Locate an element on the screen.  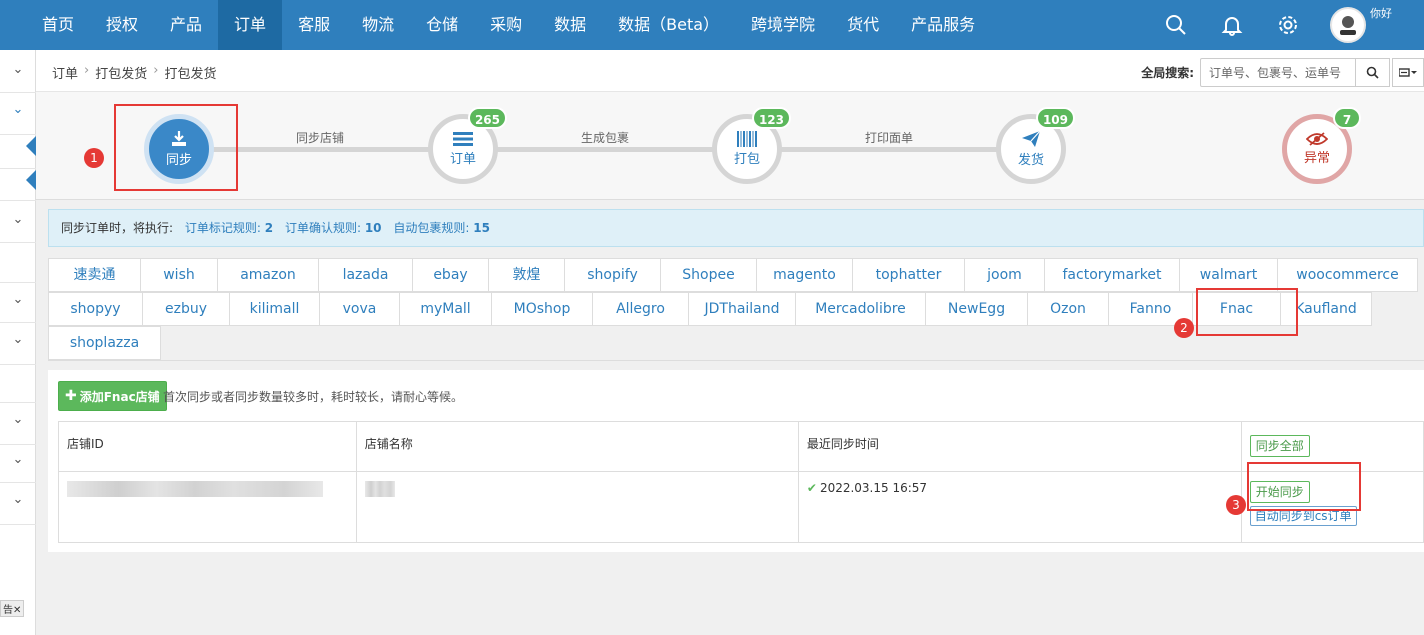
step-number: 2 is located at coordinates (1184, 328).